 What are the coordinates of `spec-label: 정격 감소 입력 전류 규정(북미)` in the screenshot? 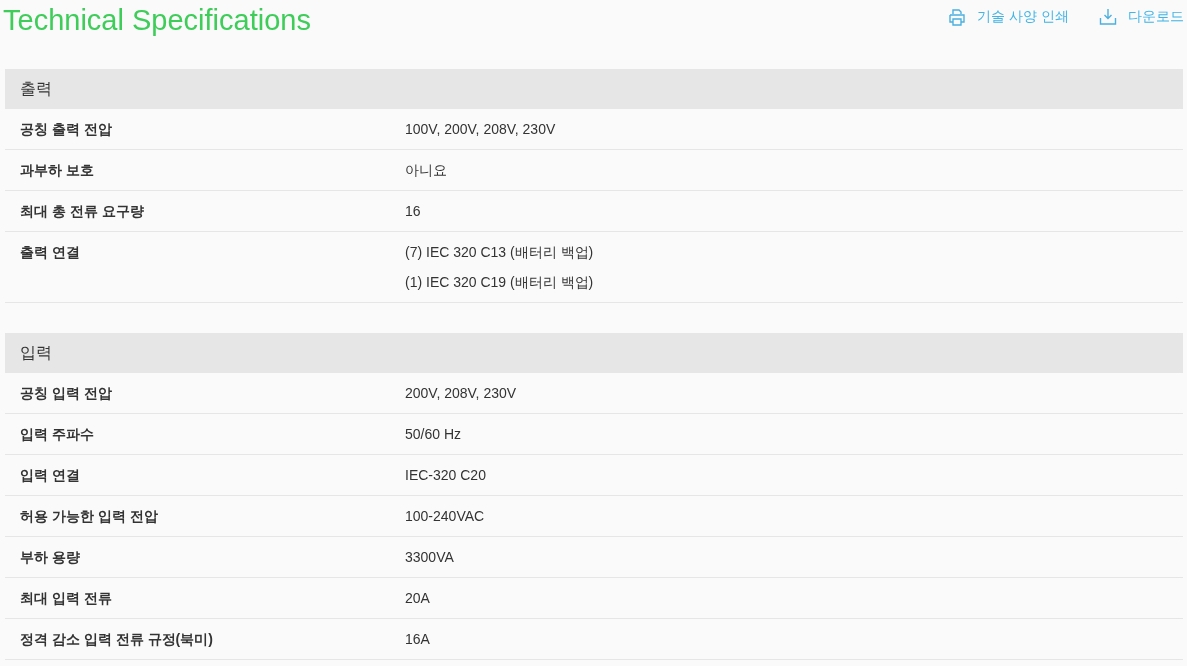 It's located at (117, 639).